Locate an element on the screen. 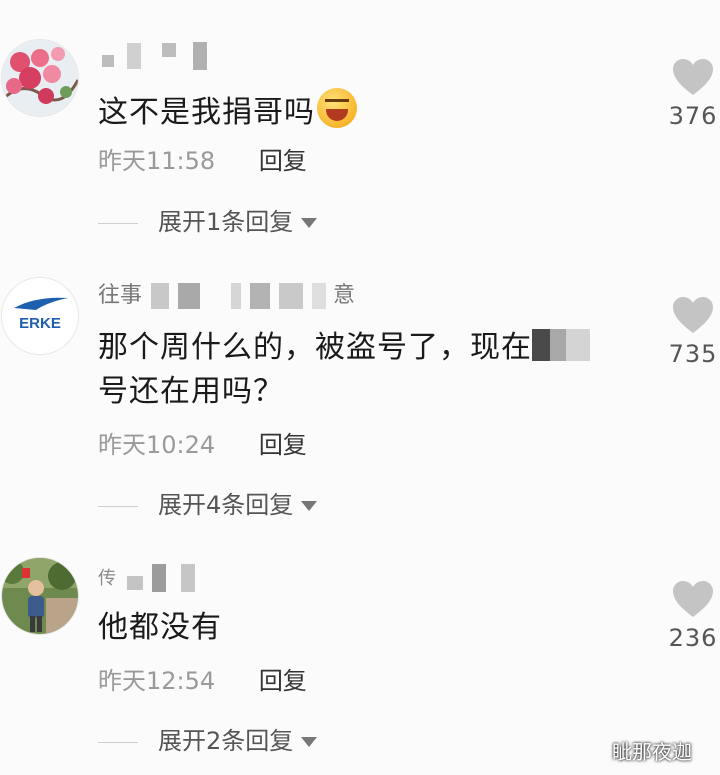  timestamp: 昨天11:58 is located at coordinates (157, 161).